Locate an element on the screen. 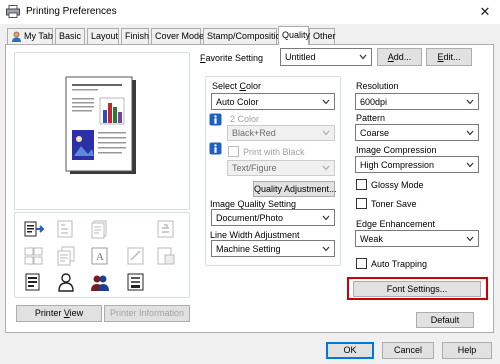 Image resolution: width=500 pixels, height=364 pixels. tab-finish: Finish is located at coordinates (135, 36).